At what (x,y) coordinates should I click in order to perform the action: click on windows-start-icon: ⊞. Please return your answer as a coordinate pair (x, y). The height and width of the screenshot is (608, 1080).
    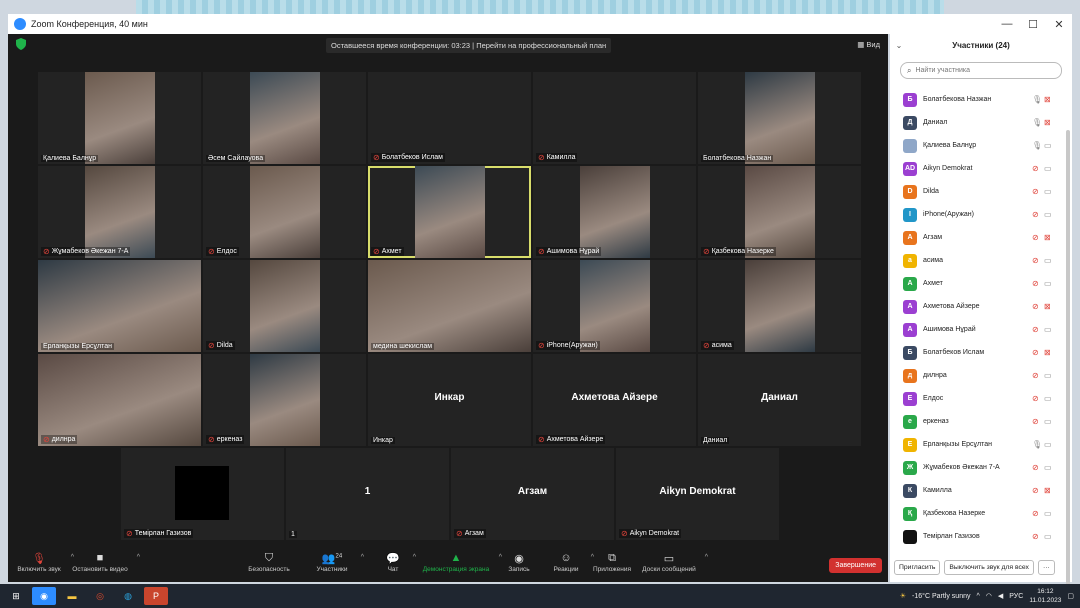
    Looking at the image, I should click on (16, 596).